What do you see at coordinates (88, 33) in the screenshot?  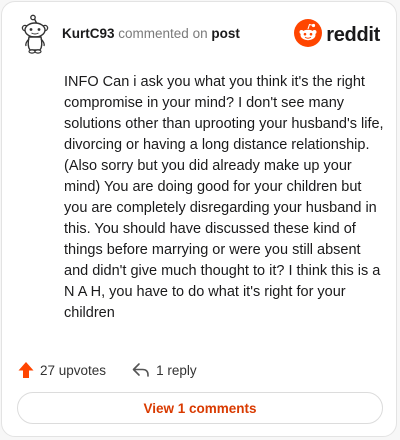 I see `username-link: KurtC93` at bounding box center [88, 33].